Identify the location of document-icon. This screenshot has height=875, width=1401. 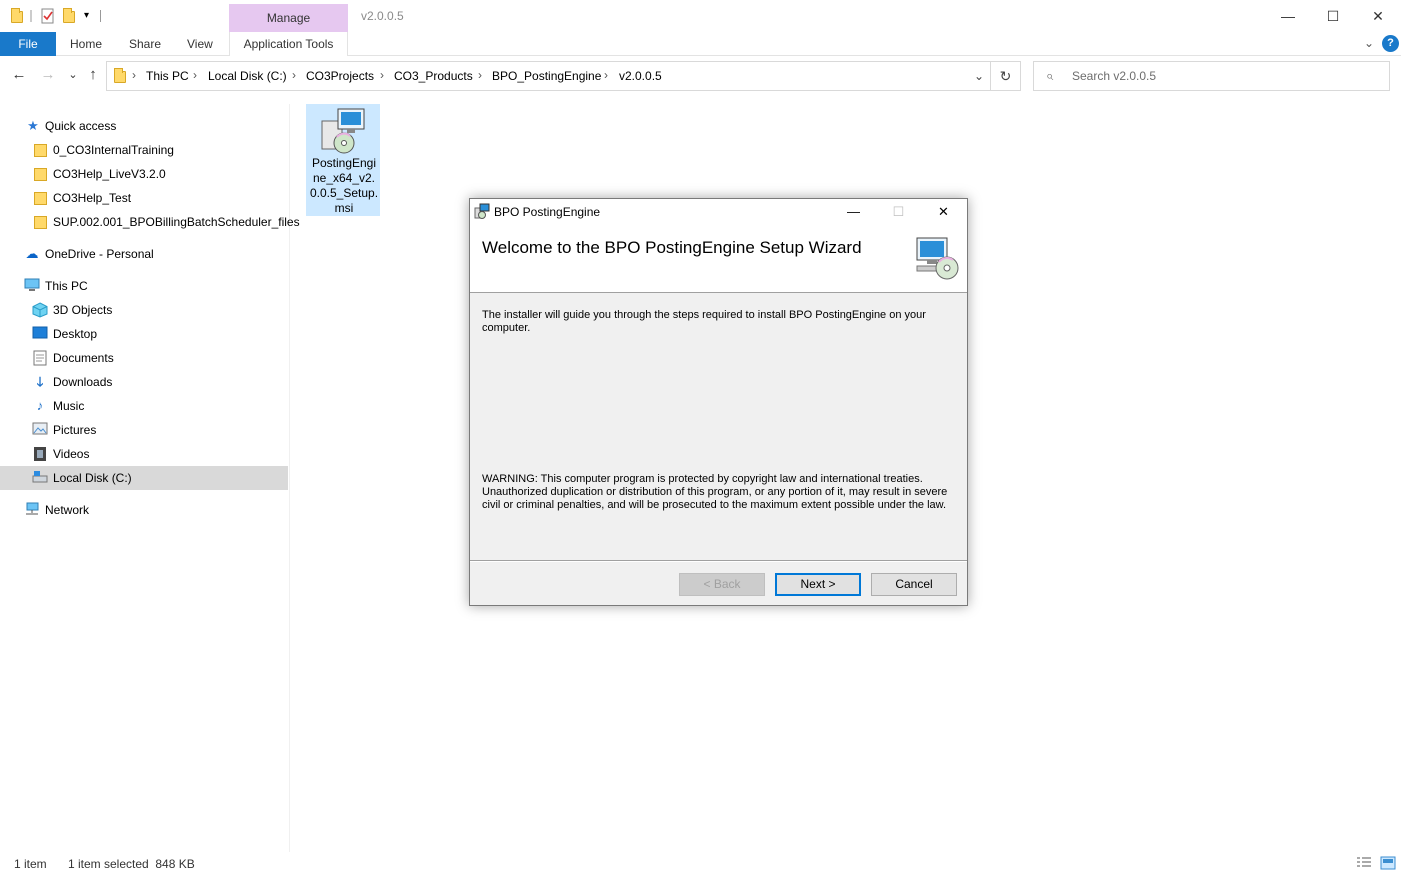
(40, 358).